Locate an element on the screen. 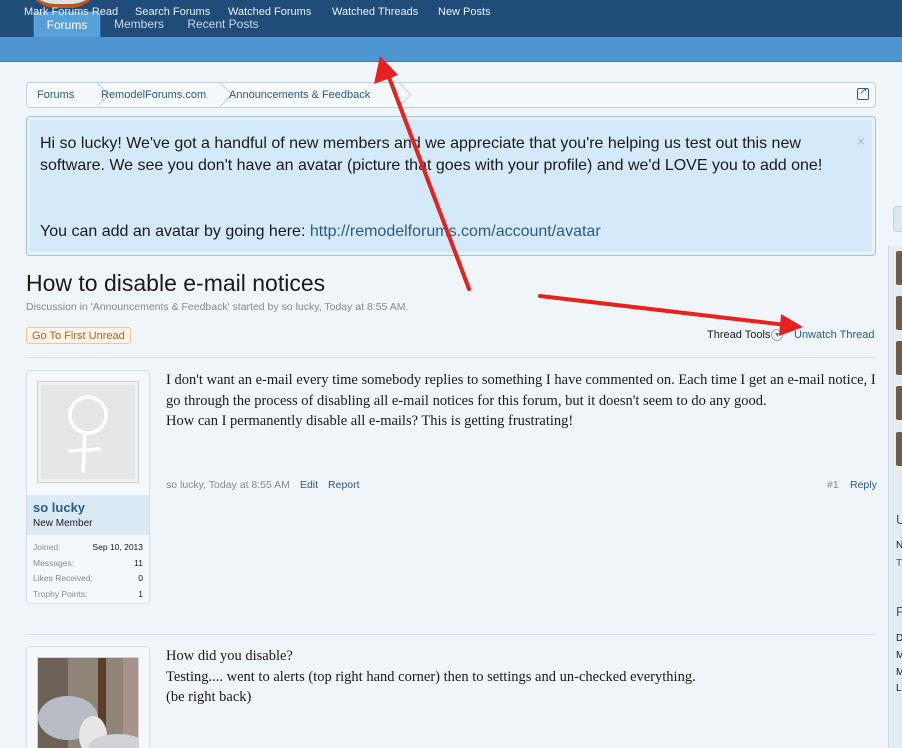 The height and width of the screenshot is (748, 902). avatar-link: http://remodelforums.com/account/avatar is located at coordinates (455, 231).